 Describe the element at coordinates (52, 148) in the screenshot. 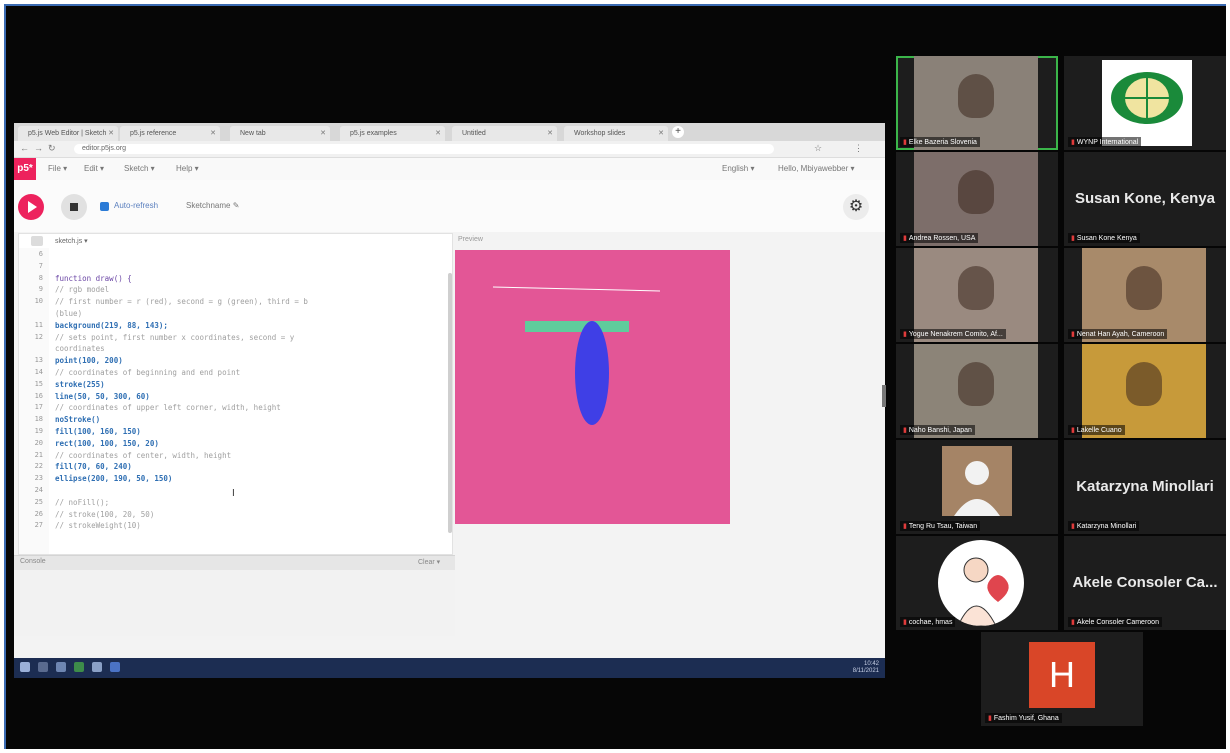

I see `reload-icon: ↻` at that location.